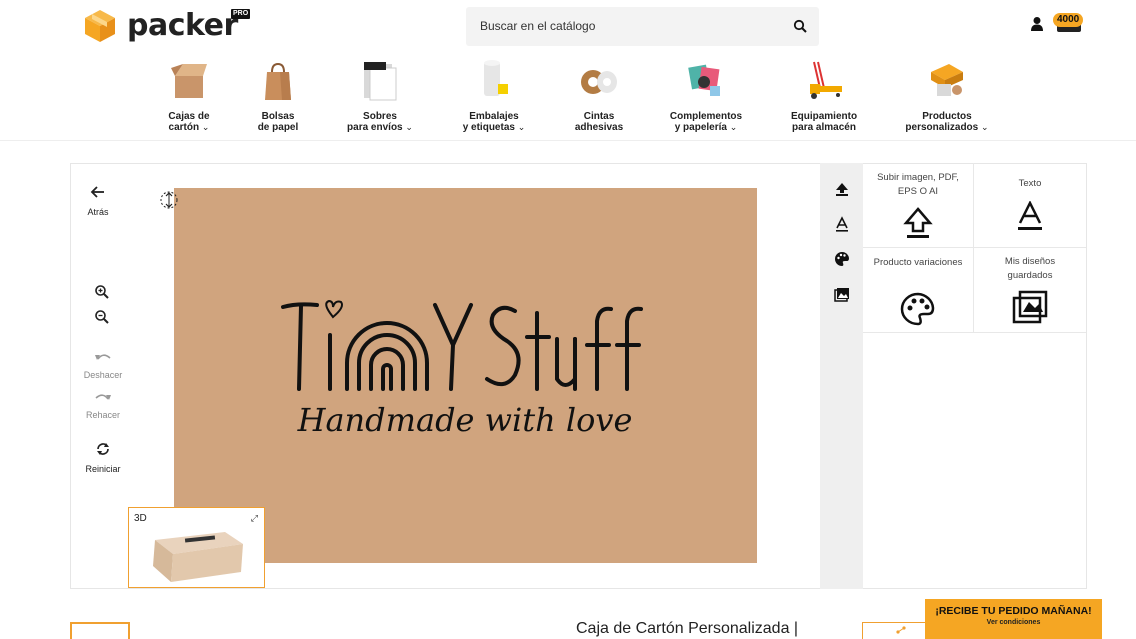 This screenshot has width=1136, height=639. I want to click on zoom-in-icon, so click(102, 292).